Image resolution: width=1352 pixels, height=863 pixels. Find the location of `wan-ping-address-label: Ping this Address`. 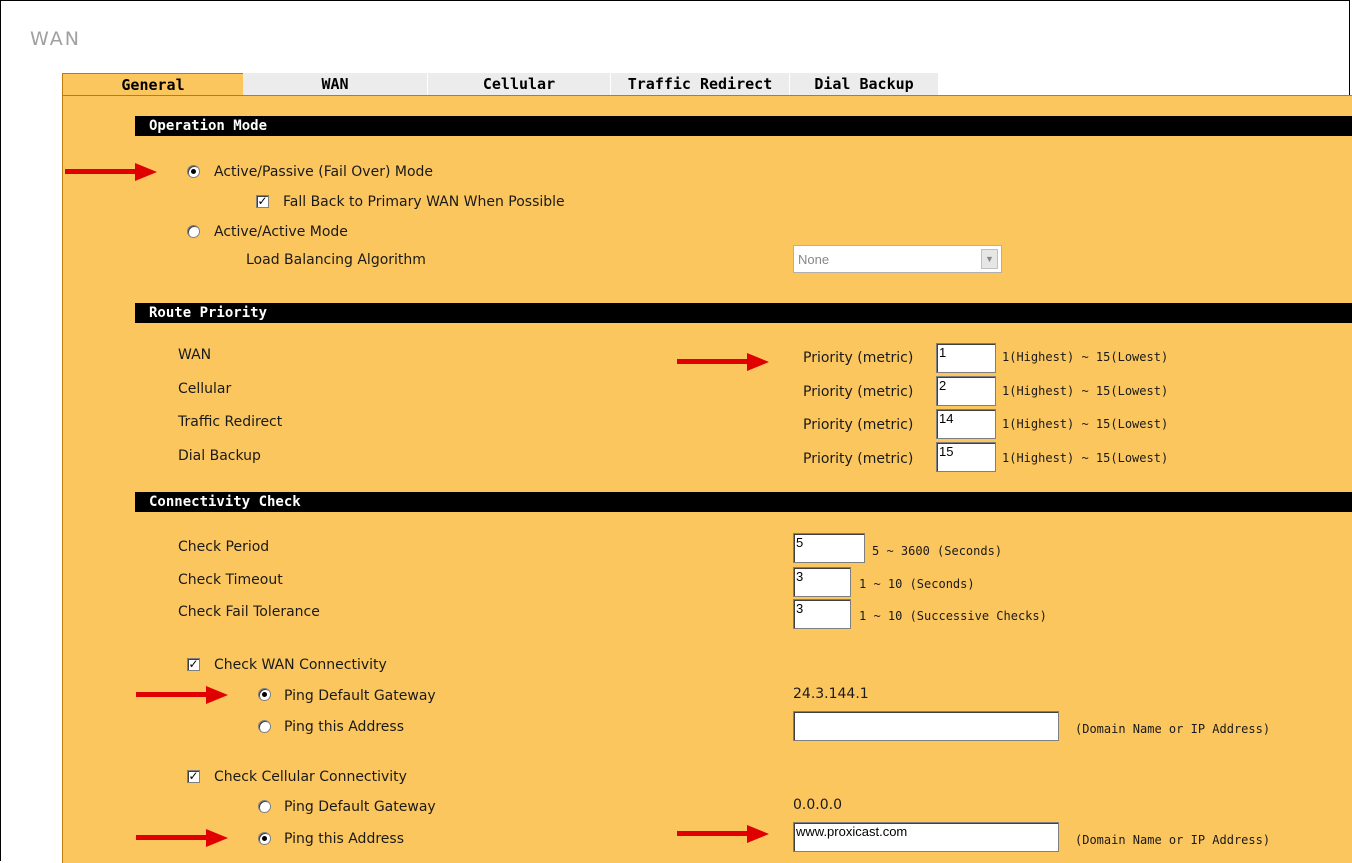

wan-ping-address-label: Ping this Address is located at coordinates (344, 727).